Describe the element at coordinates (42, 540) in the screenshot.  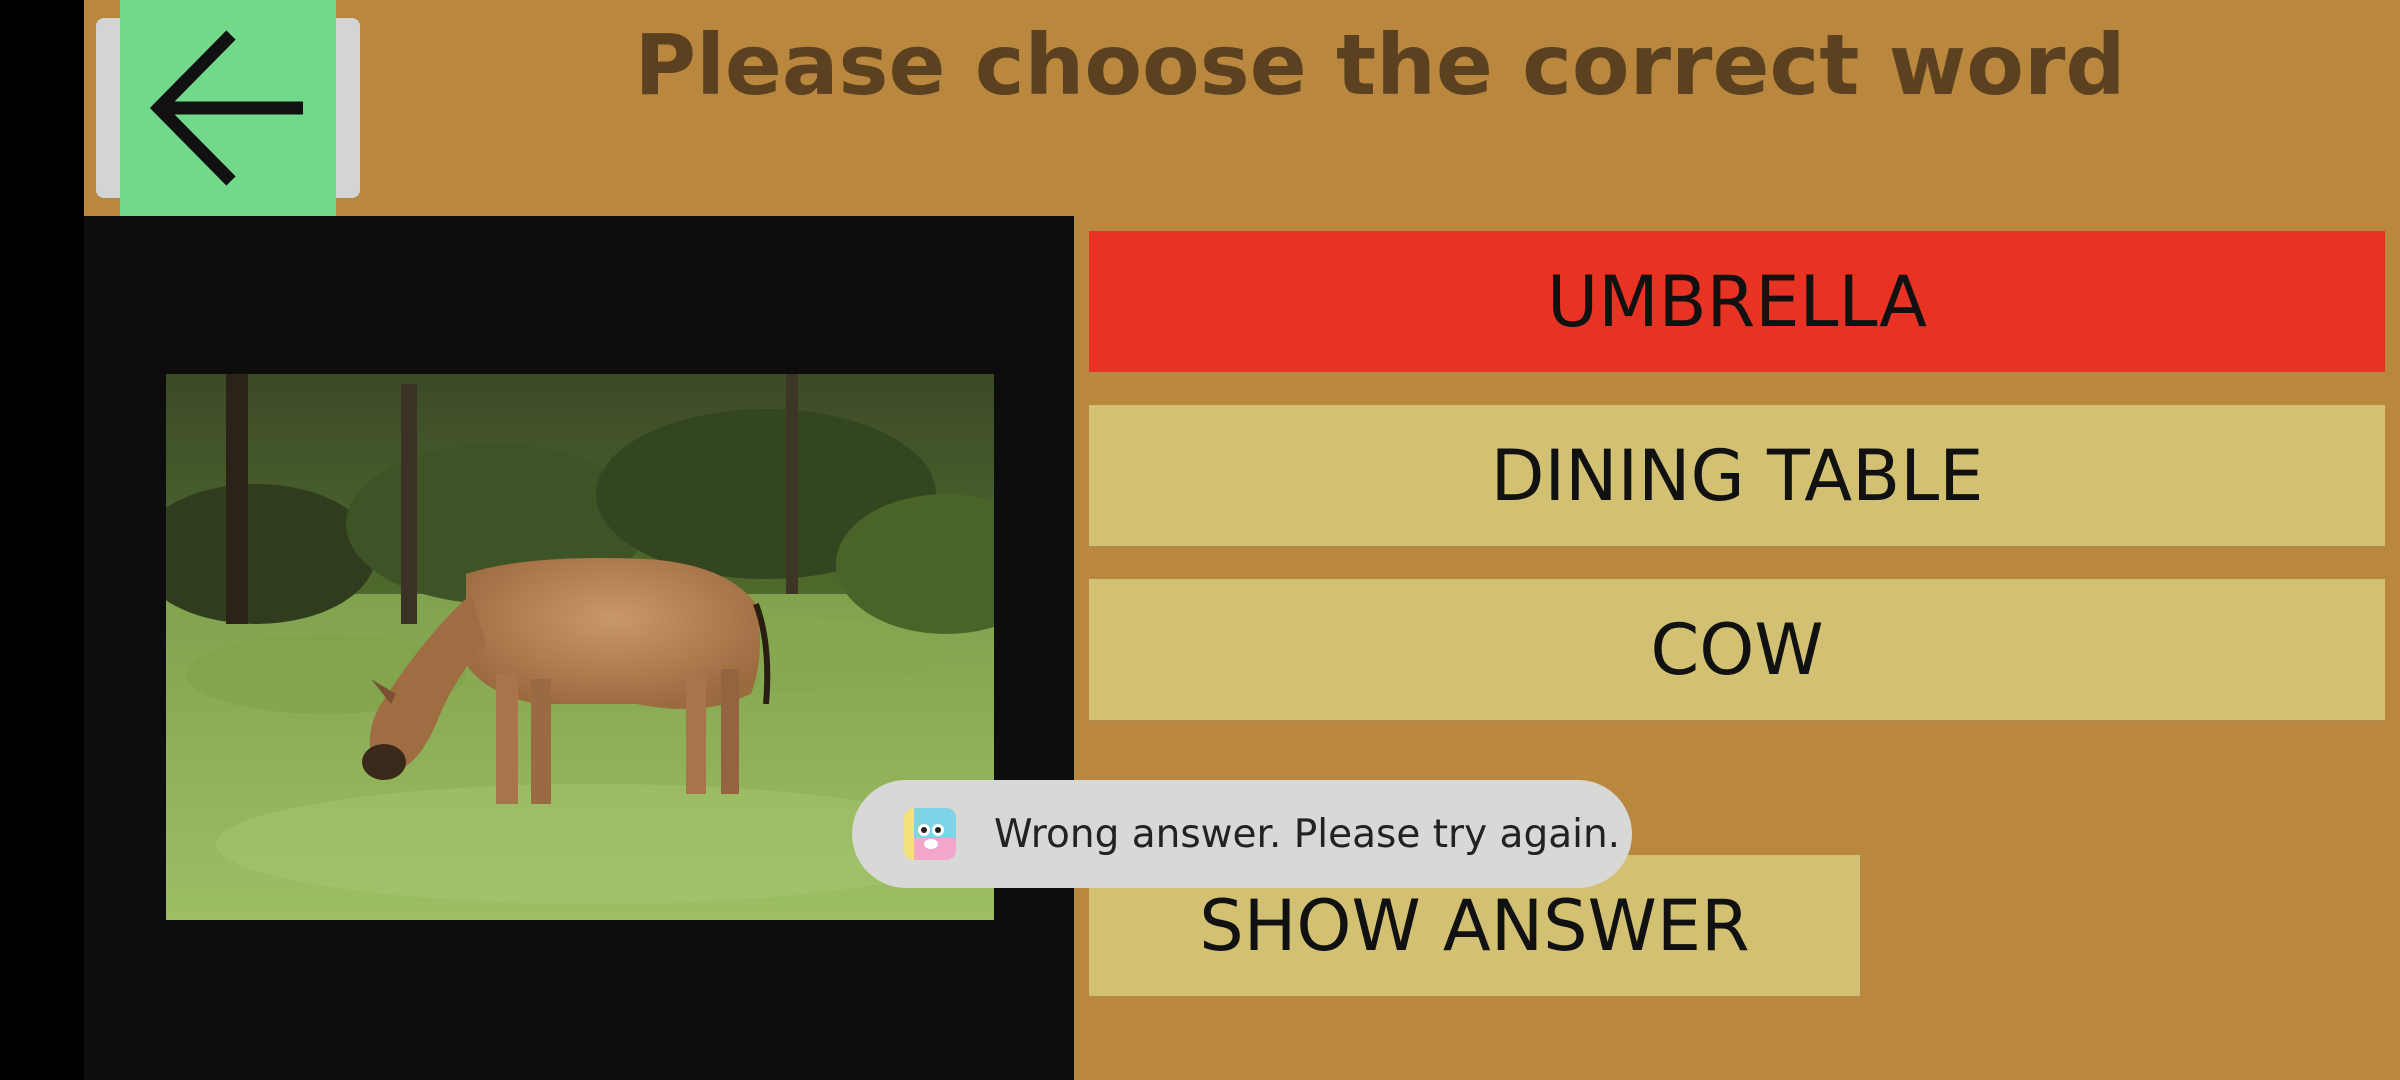
I see `left-edge-bar` at that location.